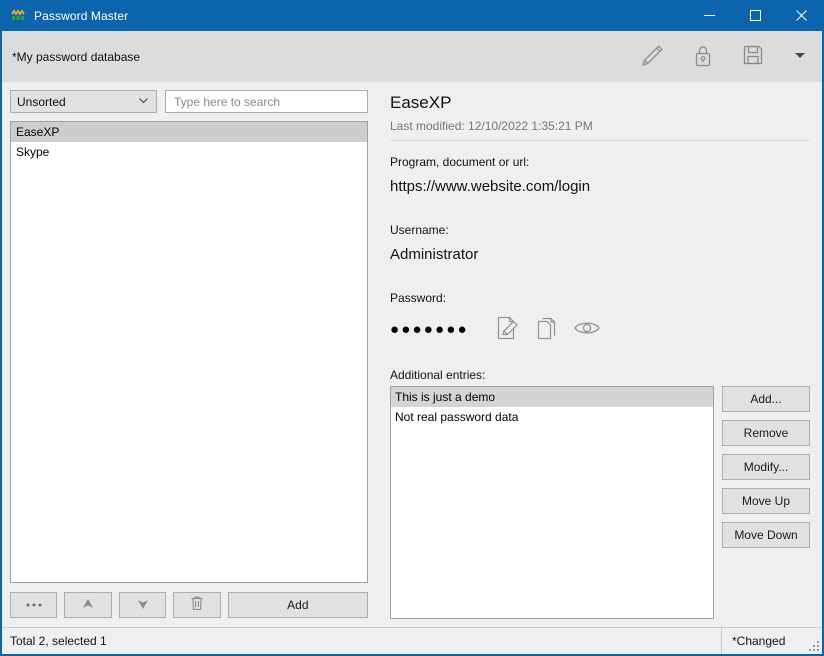 The height and width of the screenshot is (656, 824). I want to click on password-label: Password:, so click(418, 298).